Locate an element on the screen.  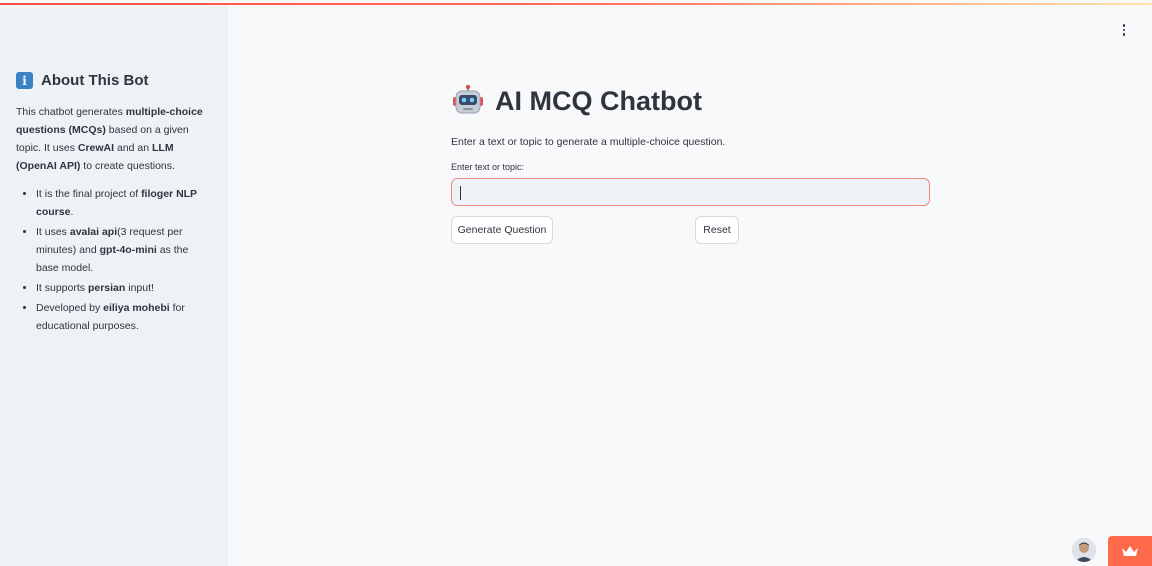
generate-question-button: Generate Question is located at coordinates (502, 230).